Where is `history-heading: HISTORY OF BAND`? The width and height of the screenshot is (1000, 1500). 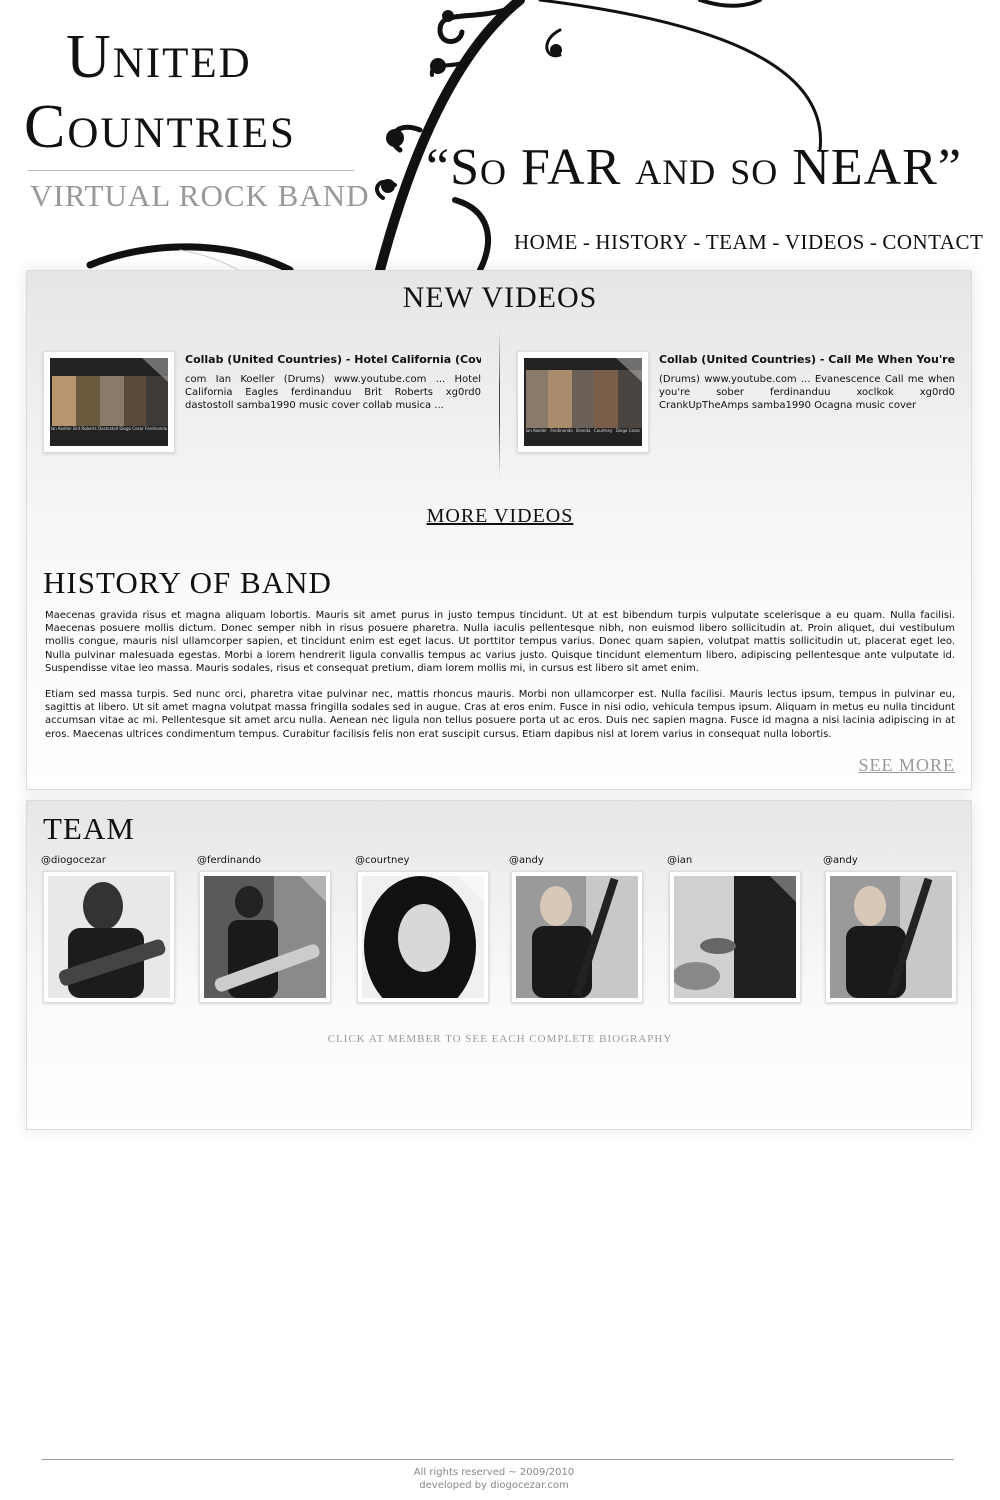 history-heading: HISTORY OF BAND is located at coordinates (187, 582).